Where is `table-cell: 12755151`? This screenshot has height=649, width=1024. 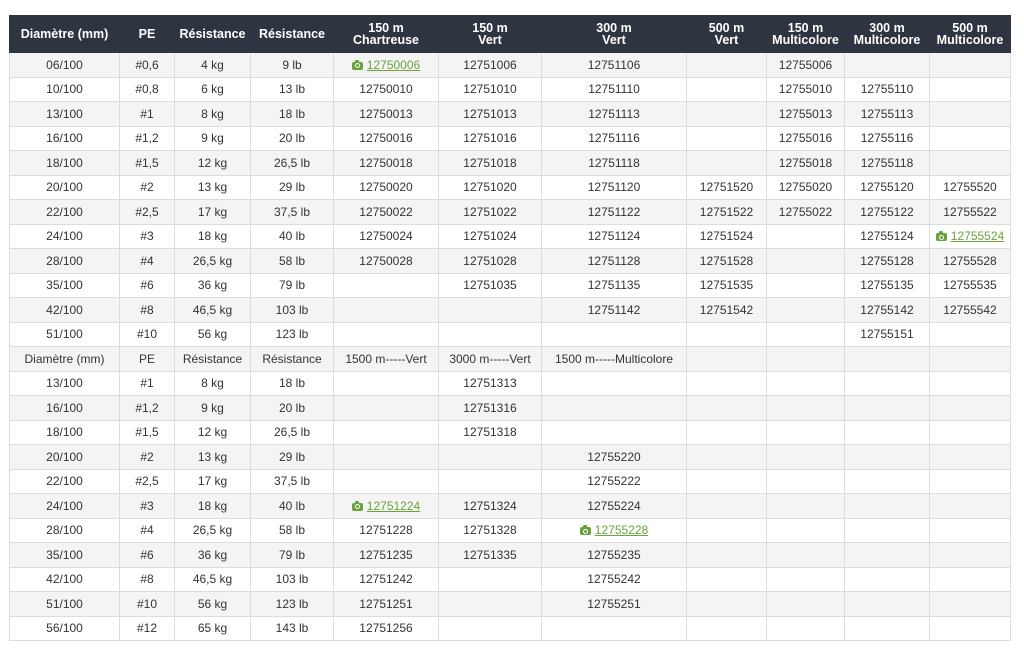
table-cell: 12755151 is located at coordinates (887, 334).